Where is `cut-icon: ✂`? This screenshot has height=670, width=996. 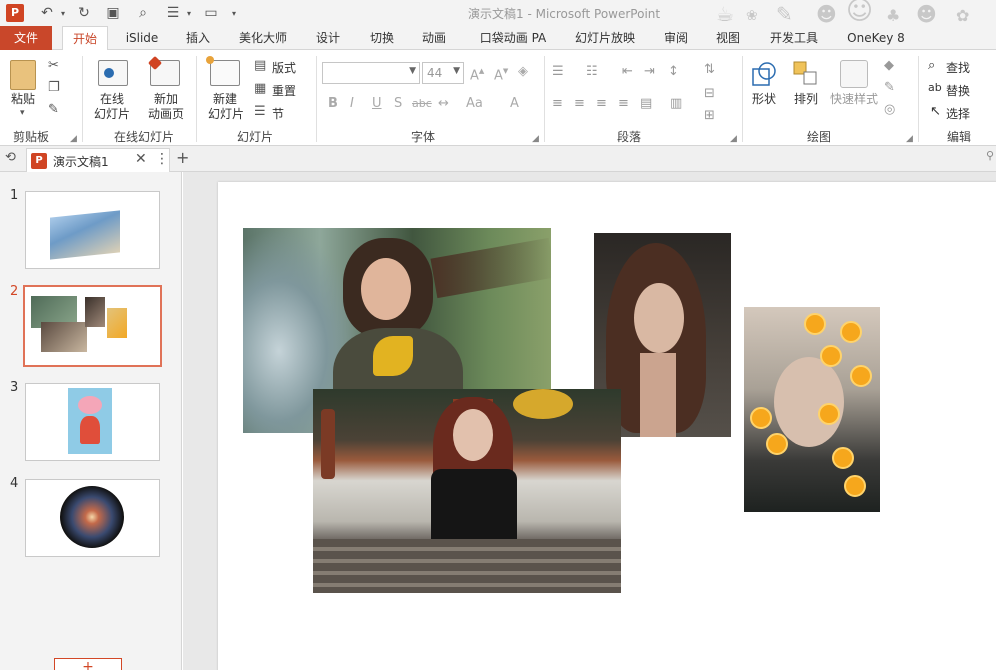 cut-icon: ✂ is located at coordinates (53, 65).